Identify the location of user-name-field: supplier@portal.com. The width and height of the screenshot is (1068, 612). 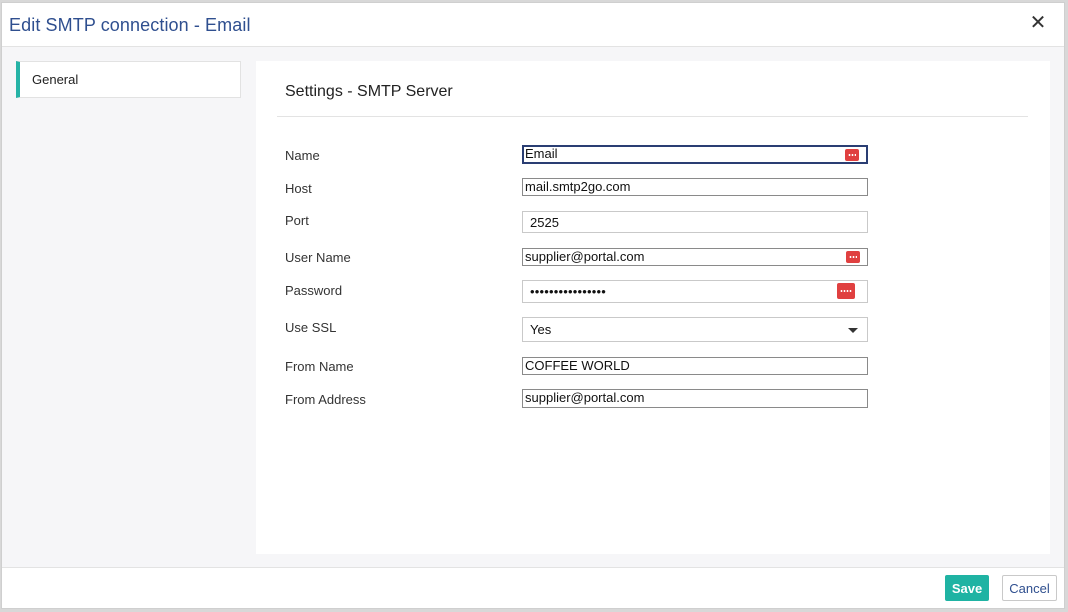
(695, 257).